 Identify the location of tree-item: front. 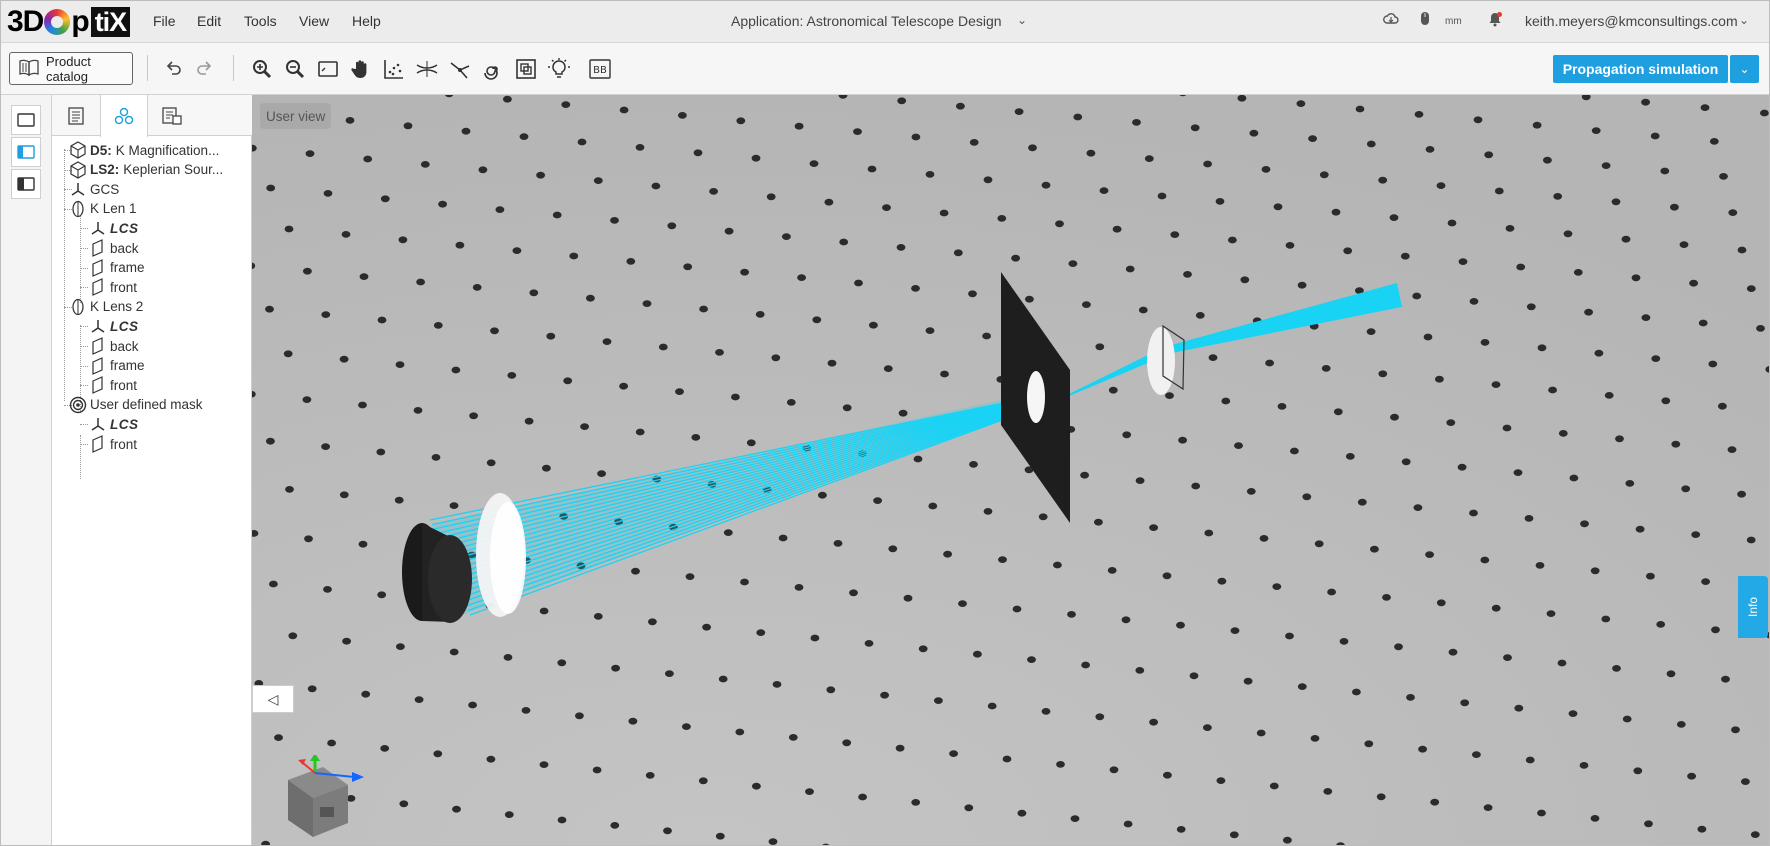
(112, 444).